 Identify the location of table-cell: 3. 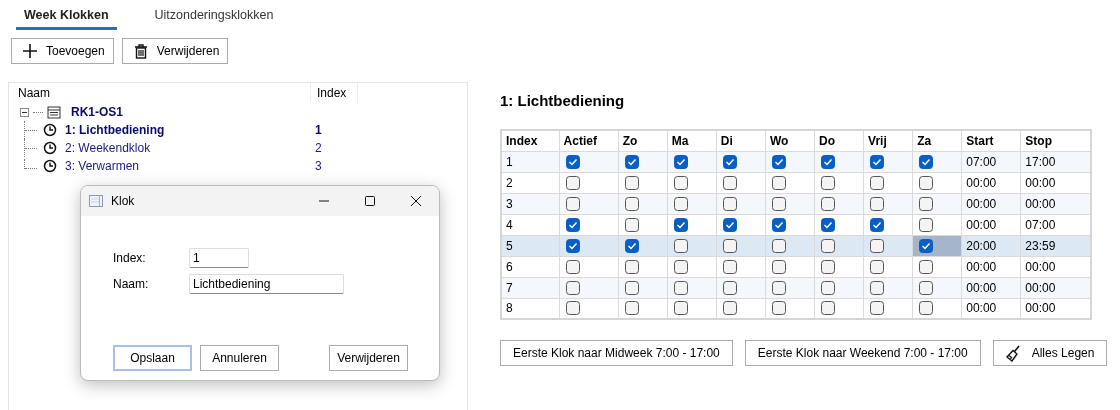
(530, 203).